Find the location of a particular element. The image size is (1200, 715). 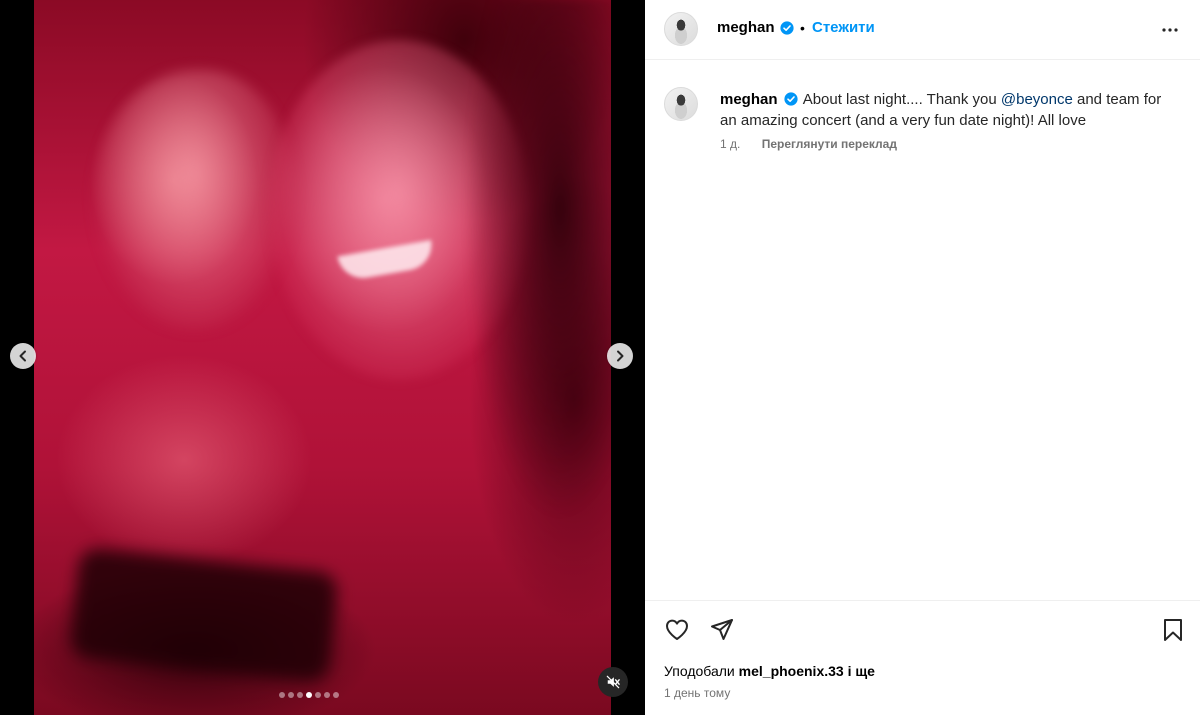

caption-mention-link: @beyonce is located at coordinates (1037, 99).